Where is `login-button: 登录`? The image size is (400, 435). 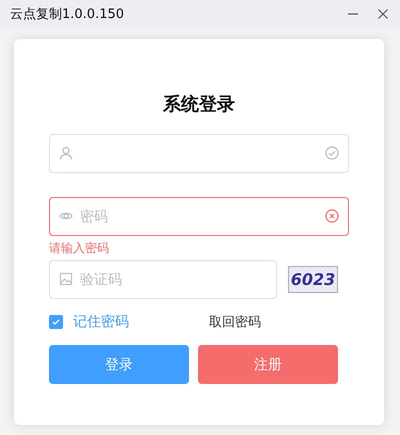 login-button: 登录 is located at coordinates (119, 364).